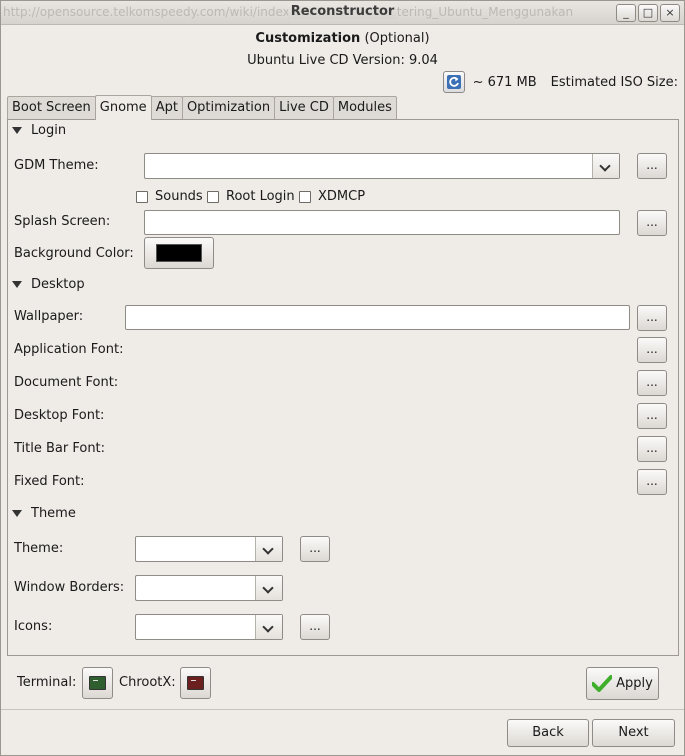  Describe the element at coordinates (39, 130) in the screenshot. I see `login-section-header: Login` at that location.